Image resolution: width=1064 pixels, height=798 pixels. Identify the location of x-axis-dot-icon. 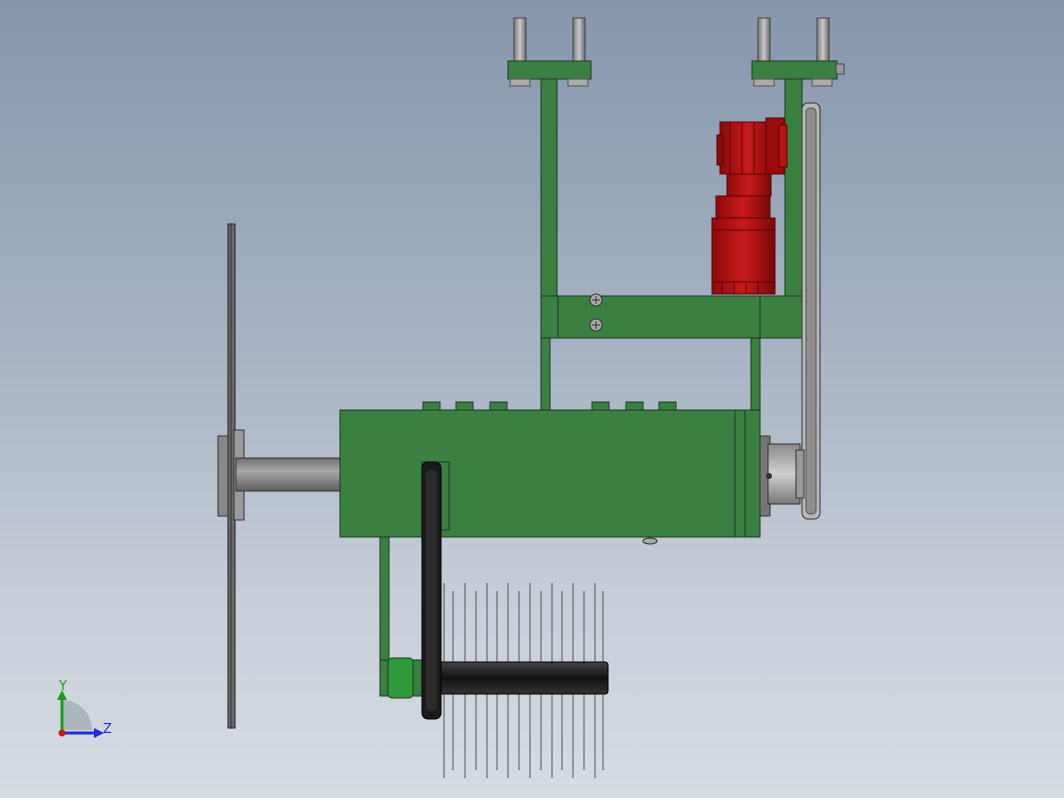
(62, 733).